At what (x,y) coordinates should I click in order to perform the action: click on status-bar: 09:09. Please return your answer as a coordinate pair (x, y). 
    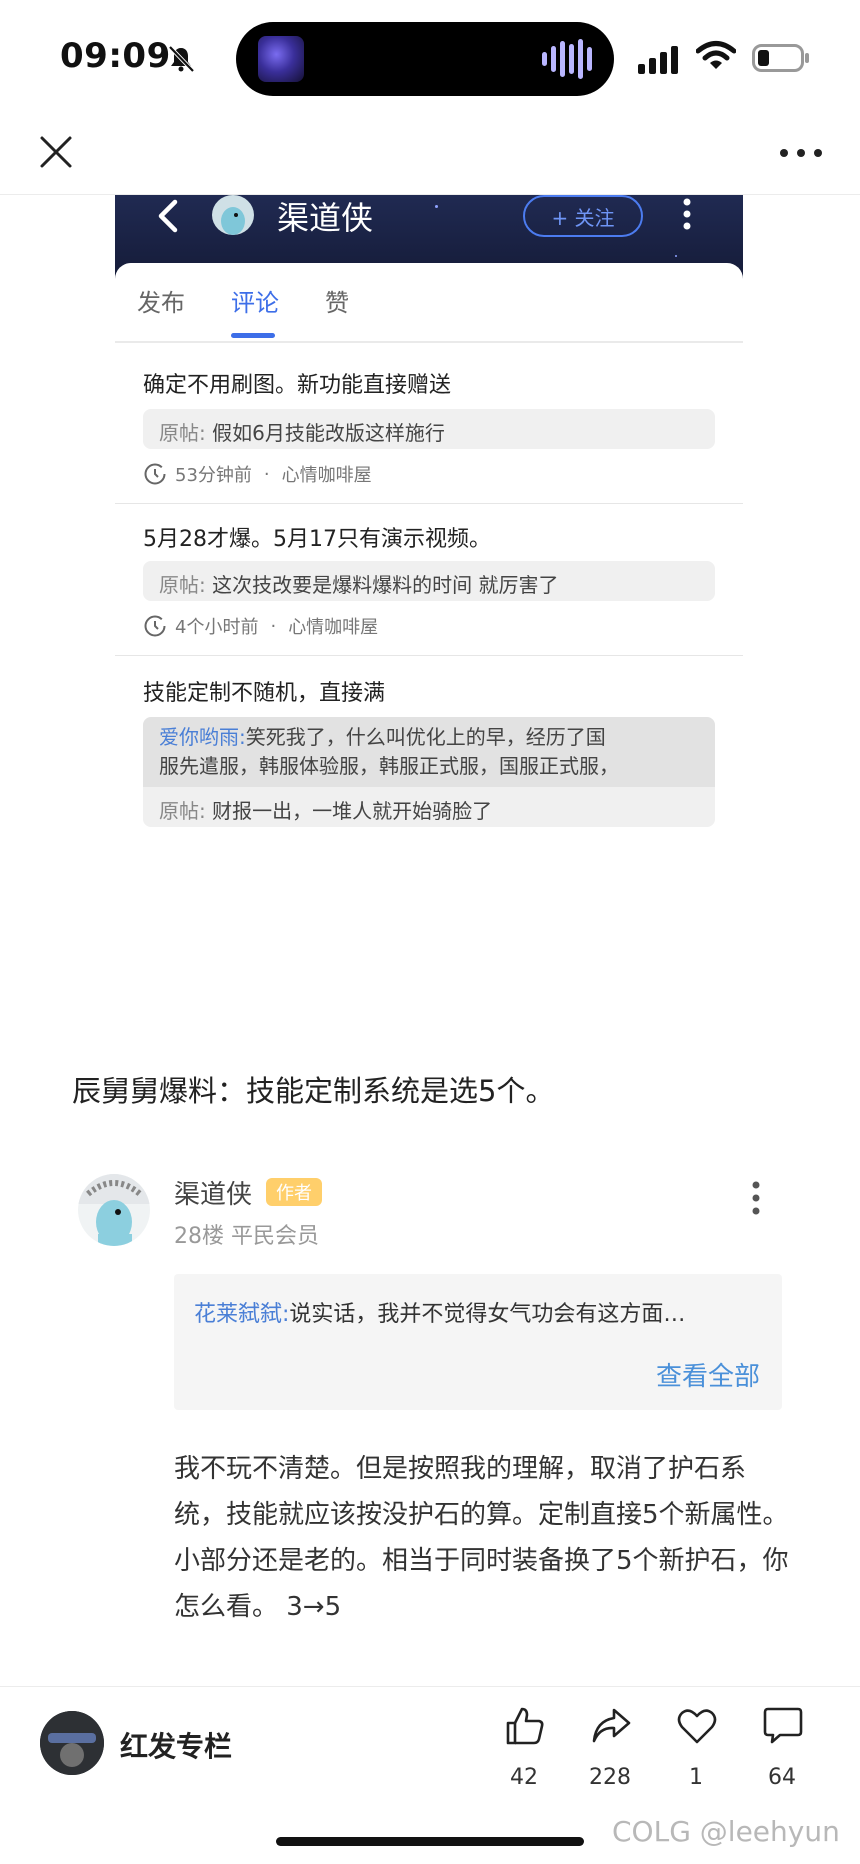
    Looking at the image, I should click on (430, 57).